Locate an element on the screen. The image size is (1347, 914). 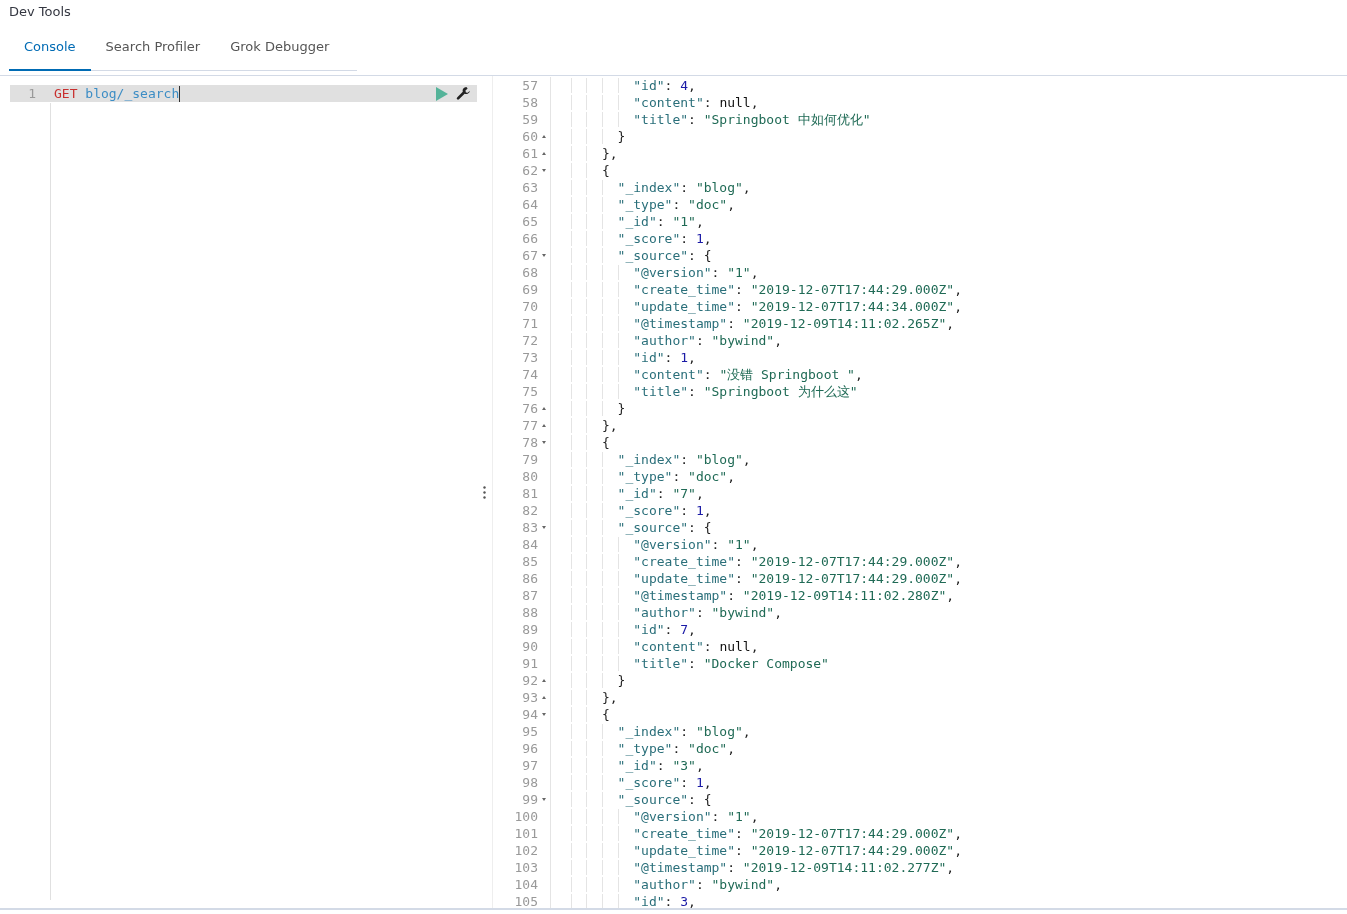
line-number: 89 is located at coordinates (530, 629).